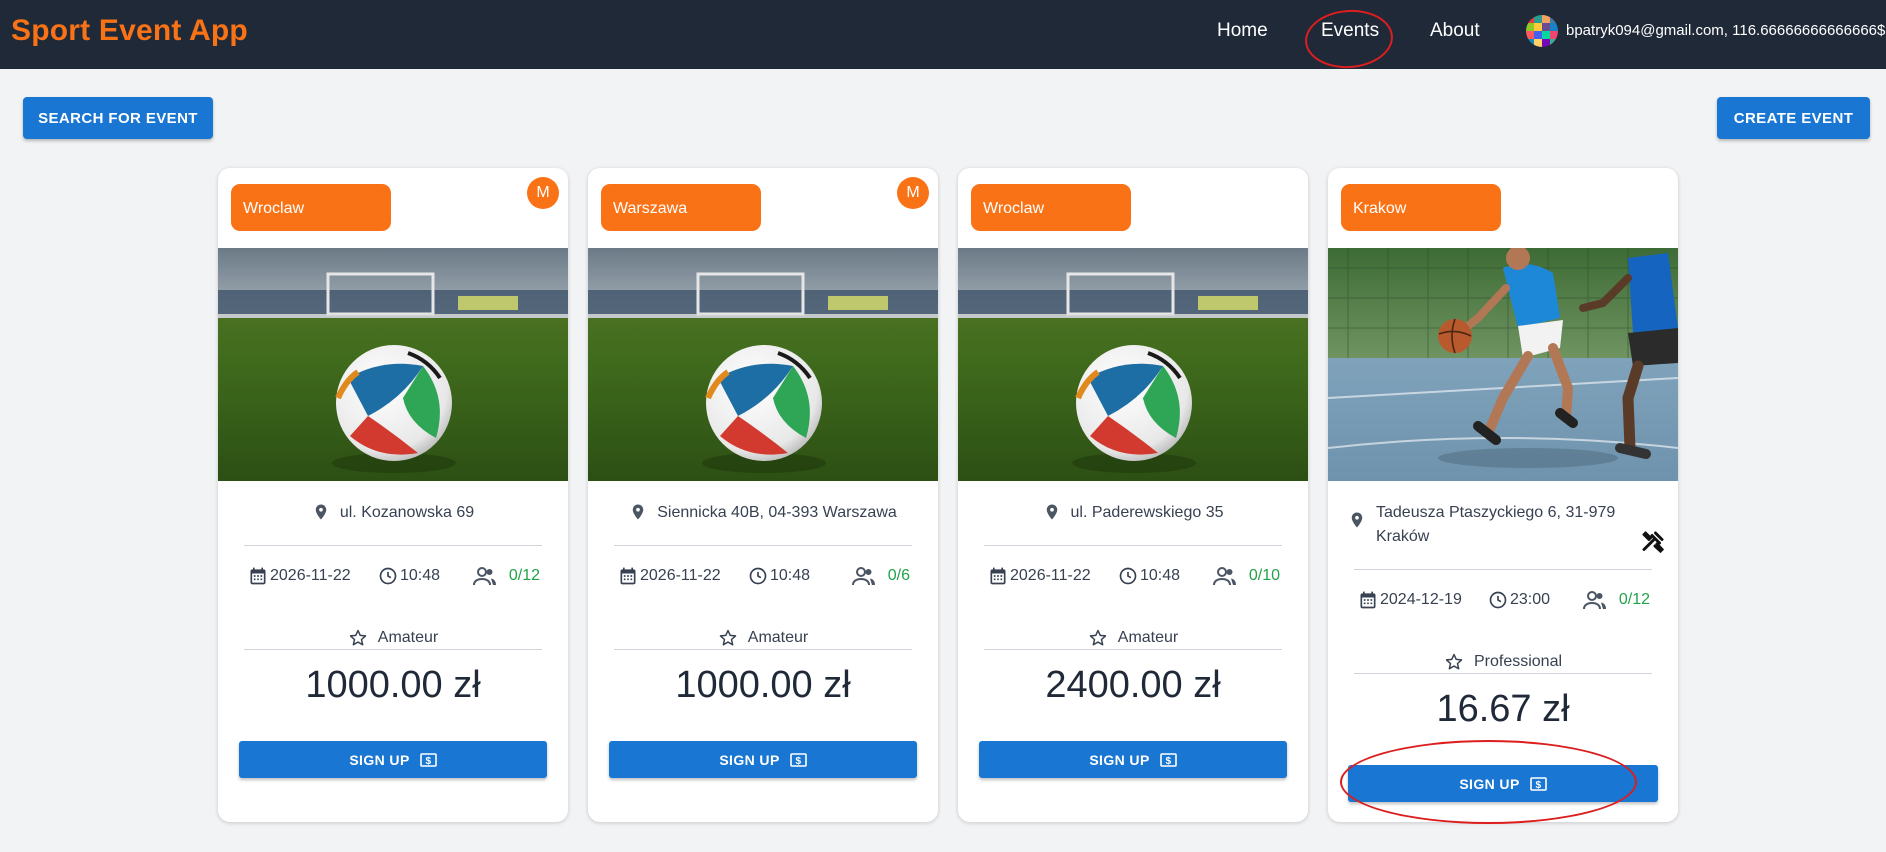 The image size is (1886, 852). What do you see at coordinates (543, 193) in the screenshot?
I see `moderator-badge: M` at bounding box center [543, 193].